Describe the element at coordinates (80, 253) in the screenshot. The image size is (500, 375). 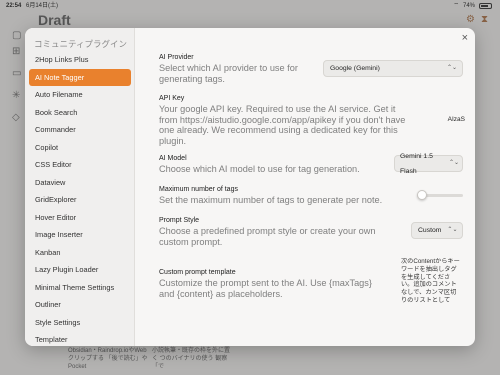
I see `sidebar-item-kanban: Kanban` at that location.